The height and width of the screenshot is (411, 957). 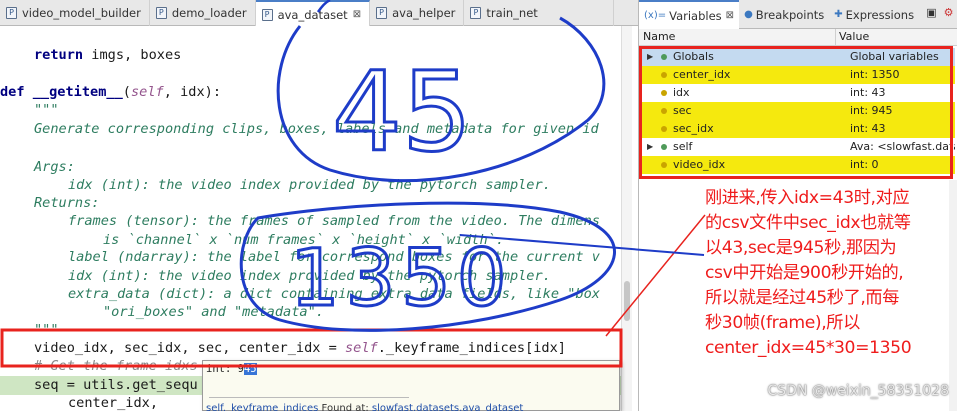 I want to click on tab-video-model-builder: P video_model_builder, so click(x=75, y=13).